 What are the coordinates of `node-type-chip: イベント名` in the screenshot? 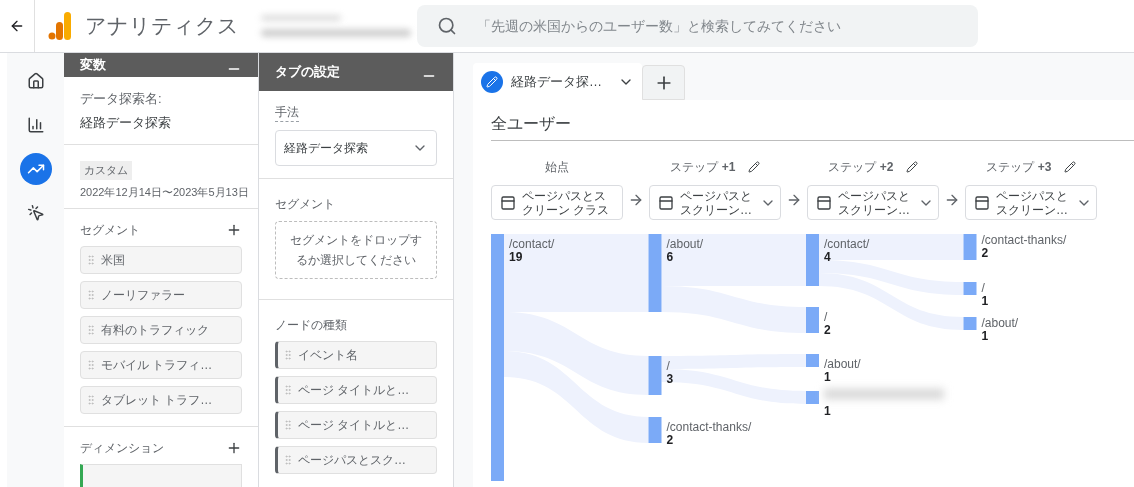 It's located at (356, 355).